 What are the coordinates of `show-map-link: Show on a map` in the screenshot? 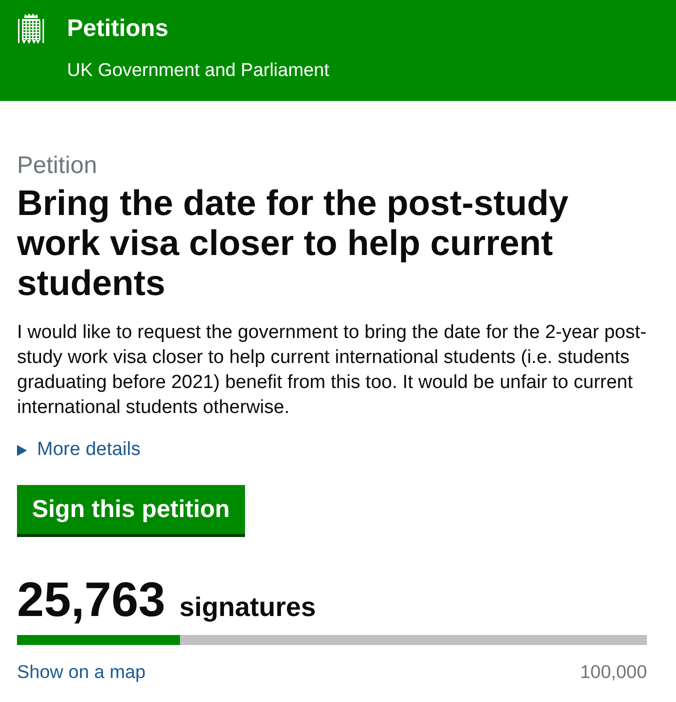 It's located at (81, 672).